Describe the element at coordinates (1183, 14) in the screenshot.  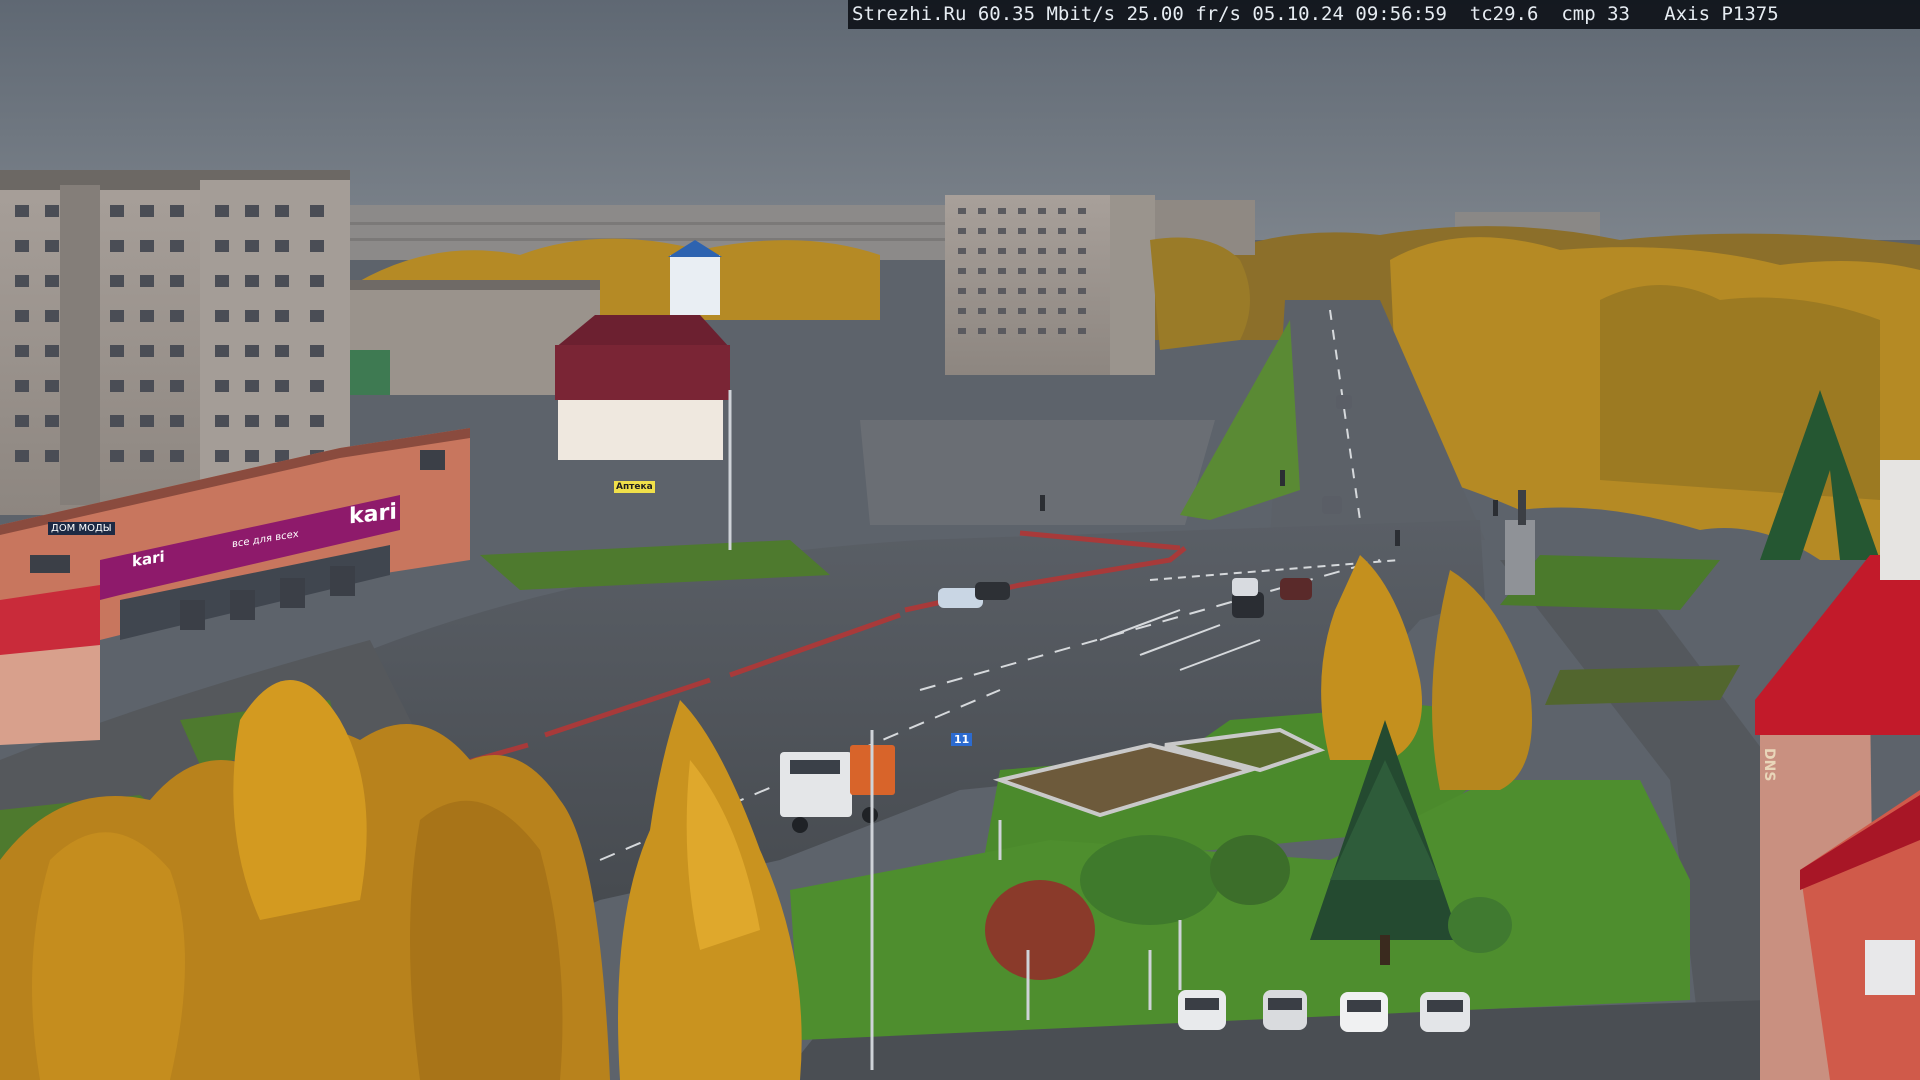
I see `osd-framerate: 25.00 fr/s` at that location.